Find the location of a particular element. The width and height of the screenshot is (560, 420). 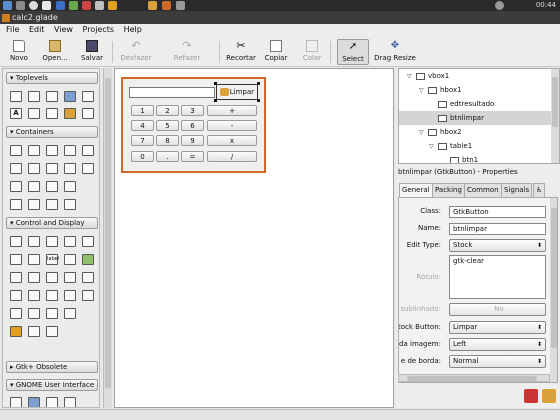

key-3: 3 is located at coordinates (192, 110).